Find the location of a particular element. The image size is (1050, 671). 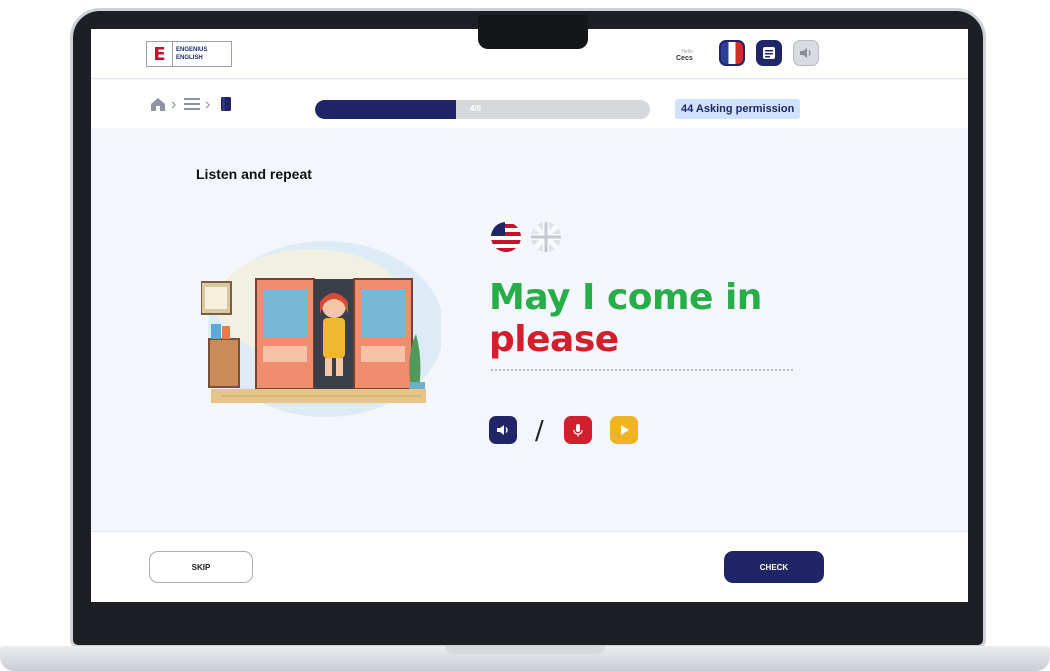

record-microphone-icon is located at coordinates (578, 430).